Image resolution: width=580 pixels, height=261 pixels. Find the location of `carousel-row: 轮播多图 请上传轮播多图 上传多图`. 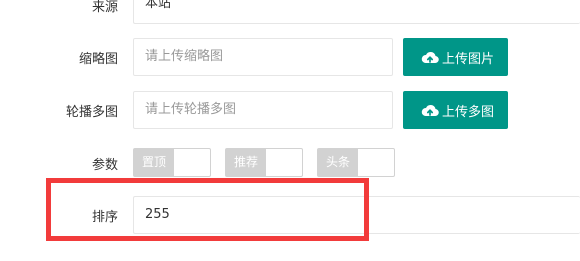

carousel-row: 轮播多图 请上传轮播多图 上传多图 is located at coordinates (290, 110).